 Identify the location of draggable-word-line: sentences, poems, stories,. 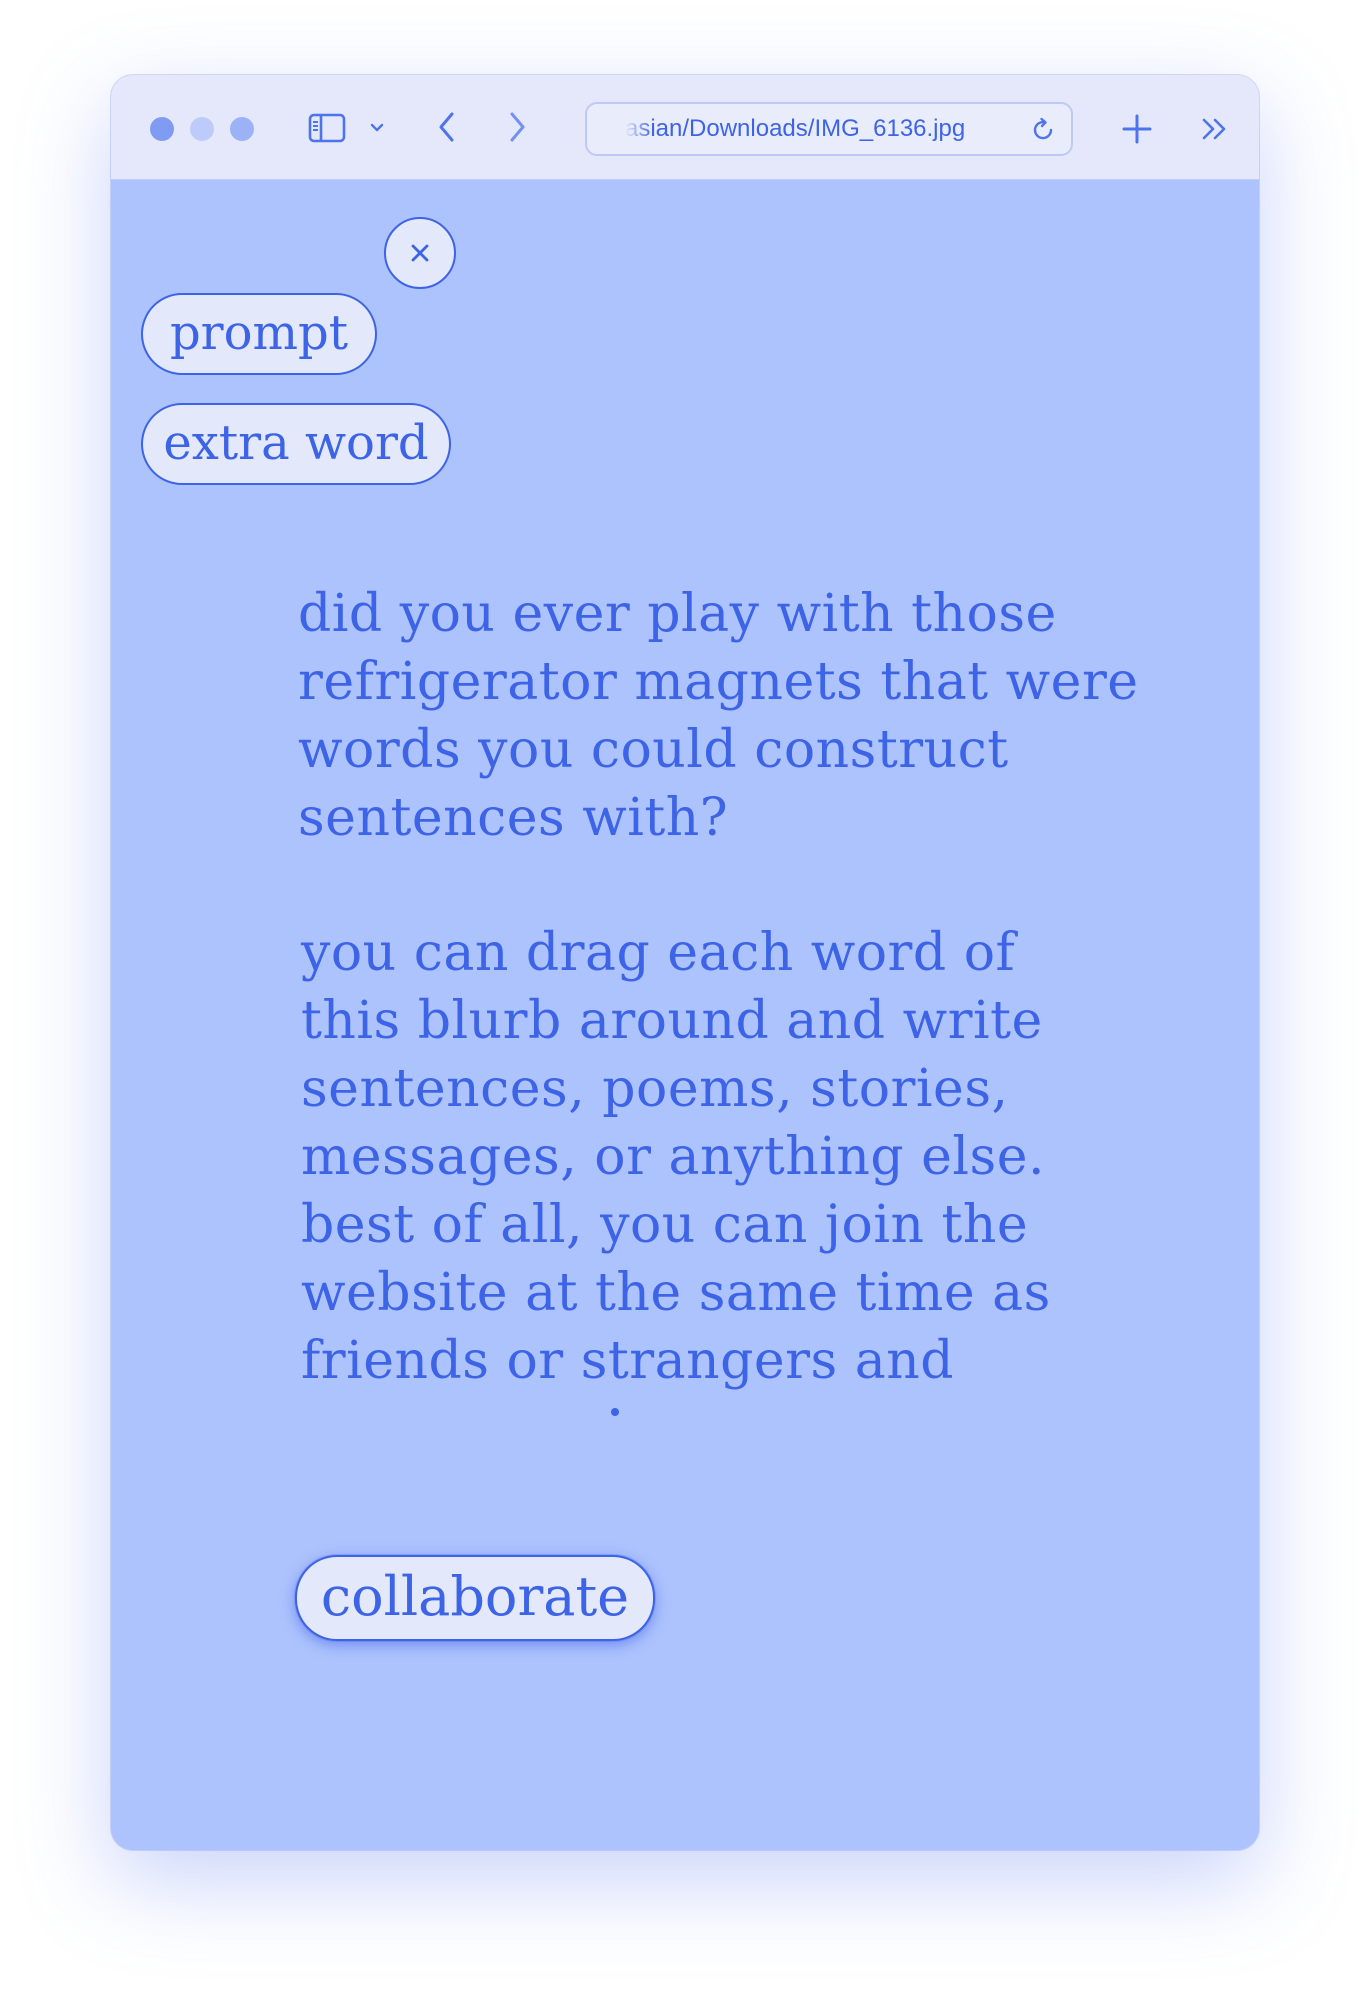
(676, 1089).